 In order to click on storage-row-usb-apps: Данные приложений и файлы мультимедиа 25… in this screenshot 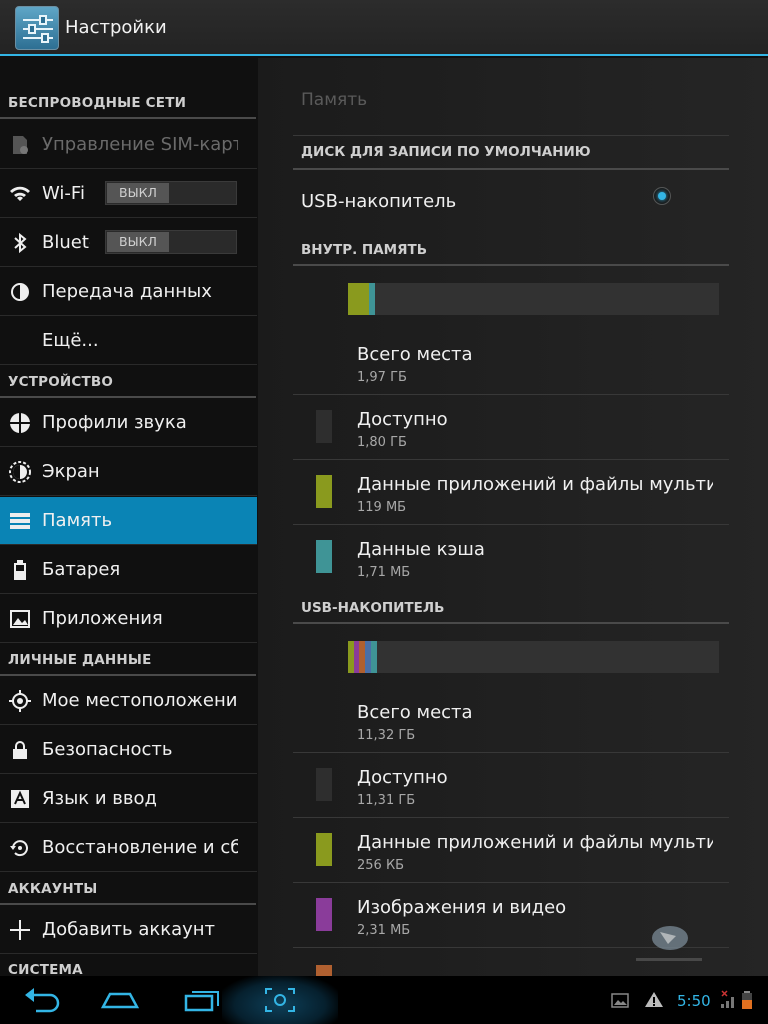, I will do `click(511, 850)`.